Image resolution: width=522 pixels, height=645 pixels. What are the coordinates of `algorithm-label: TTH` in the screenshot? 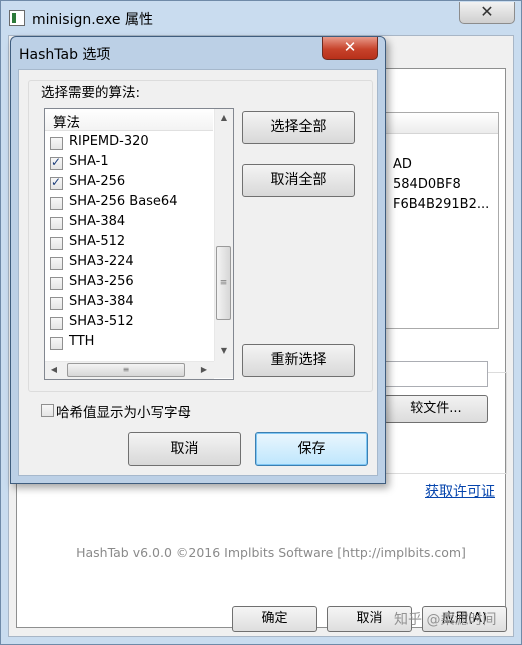 It's located at (82, 341).